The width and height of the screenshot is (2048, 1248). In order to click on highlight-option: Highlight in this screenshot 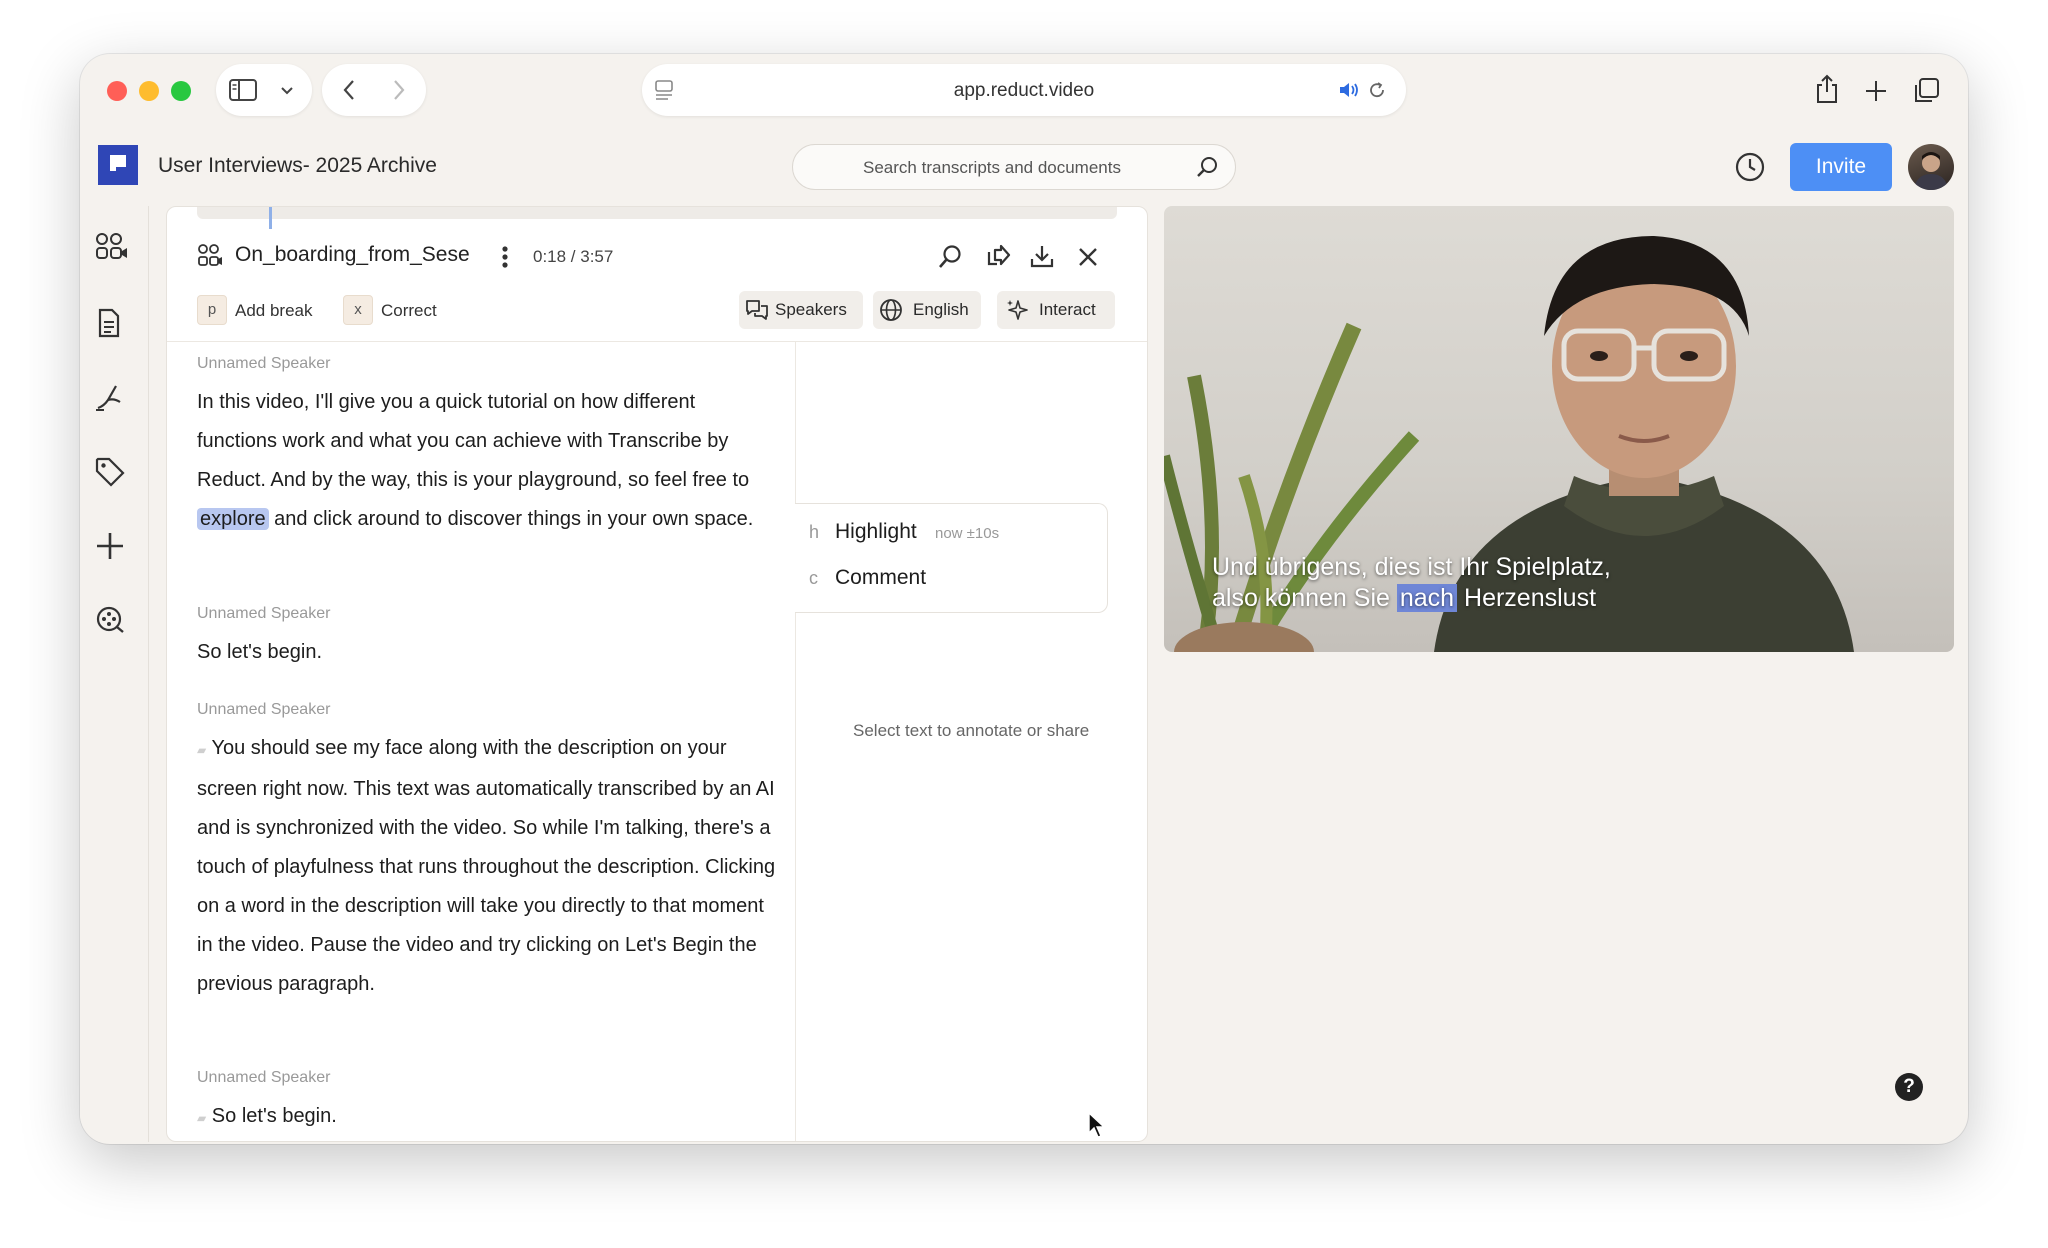, I will do `click(876, 532)`.